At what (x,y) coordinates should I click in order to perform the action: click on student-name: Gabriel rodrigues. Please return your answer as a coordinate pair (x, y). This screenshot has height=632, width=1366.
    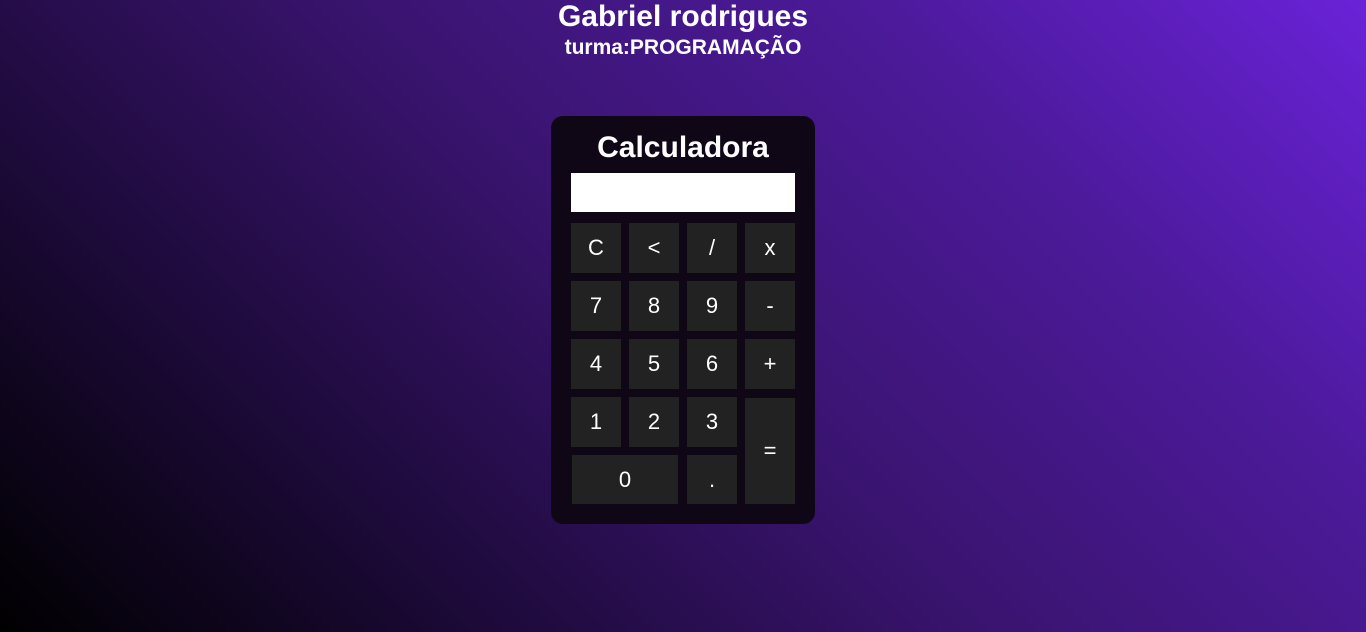
    Looking at the image, I should click on (683, 16).